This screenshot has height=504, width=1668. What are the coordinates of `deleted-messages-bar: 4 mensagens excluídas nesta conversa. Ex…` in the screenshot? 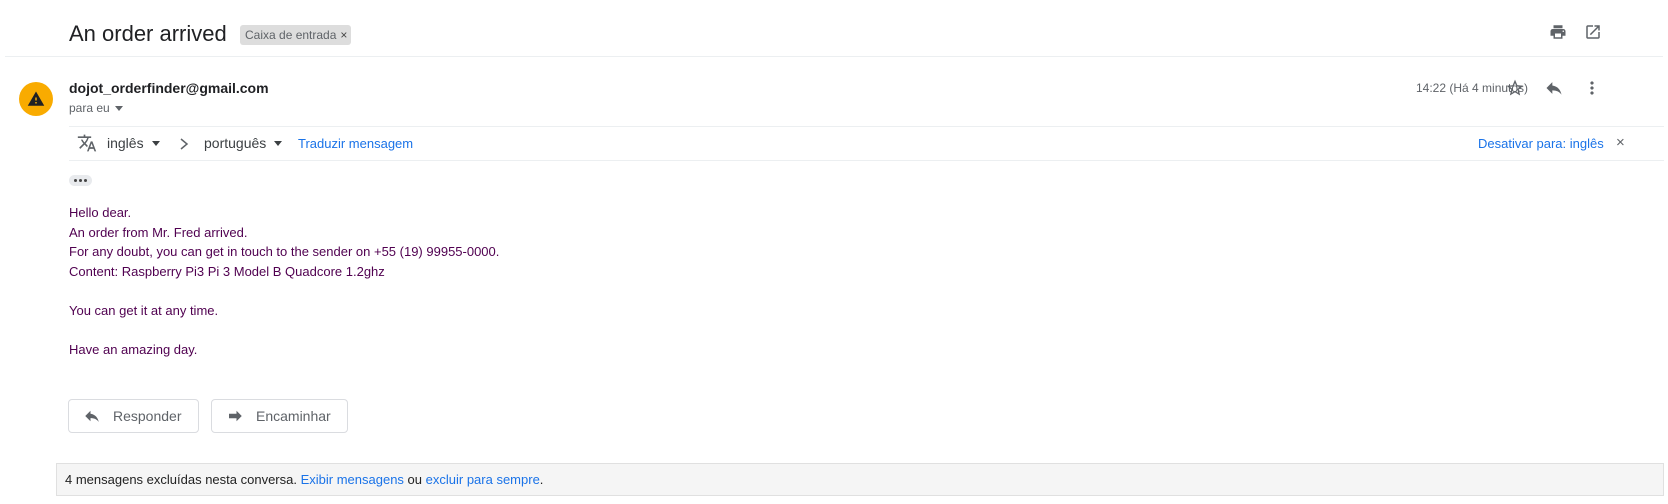 It's located at (860, 479).